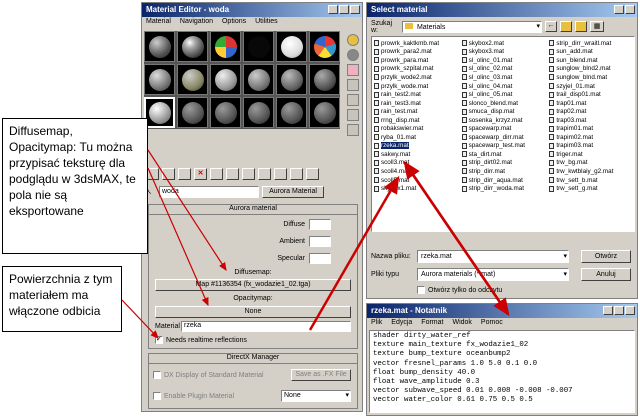 This screenshot has height=419, width=640. What do you see at coordinates (353, 85) in the screenshot?
I see `uv-tiling-icon` at bounding box center [353, 85].